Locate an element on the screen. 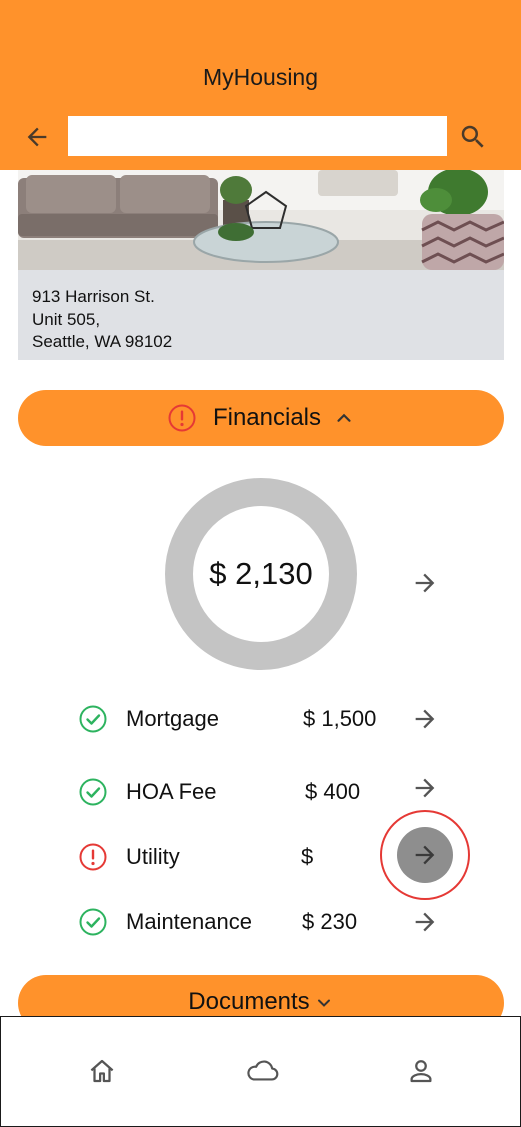 Image resolution: width=521 pixels, height=1127 pixels. nav-profile is located at coordinates (421, 1071).